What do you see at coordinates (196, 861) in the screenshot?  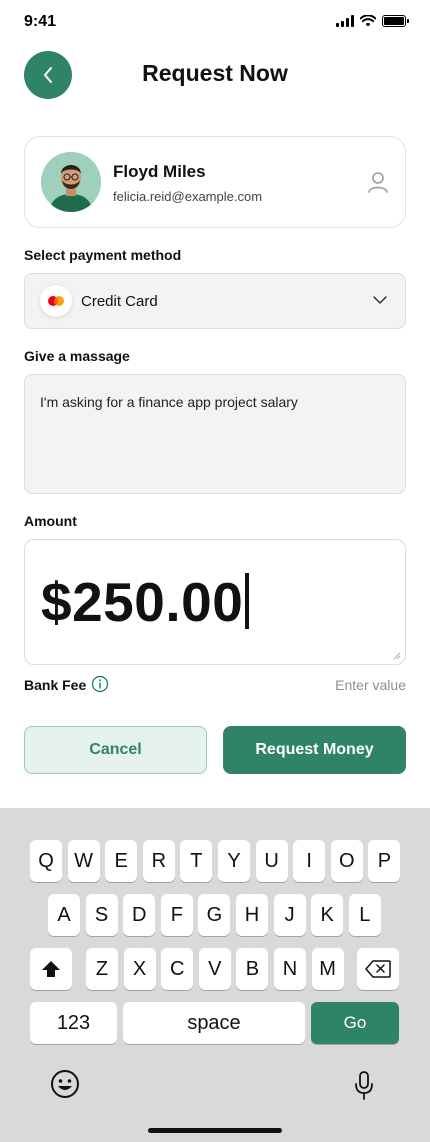 I see `key-t: T` at bounding box center [196, 861].